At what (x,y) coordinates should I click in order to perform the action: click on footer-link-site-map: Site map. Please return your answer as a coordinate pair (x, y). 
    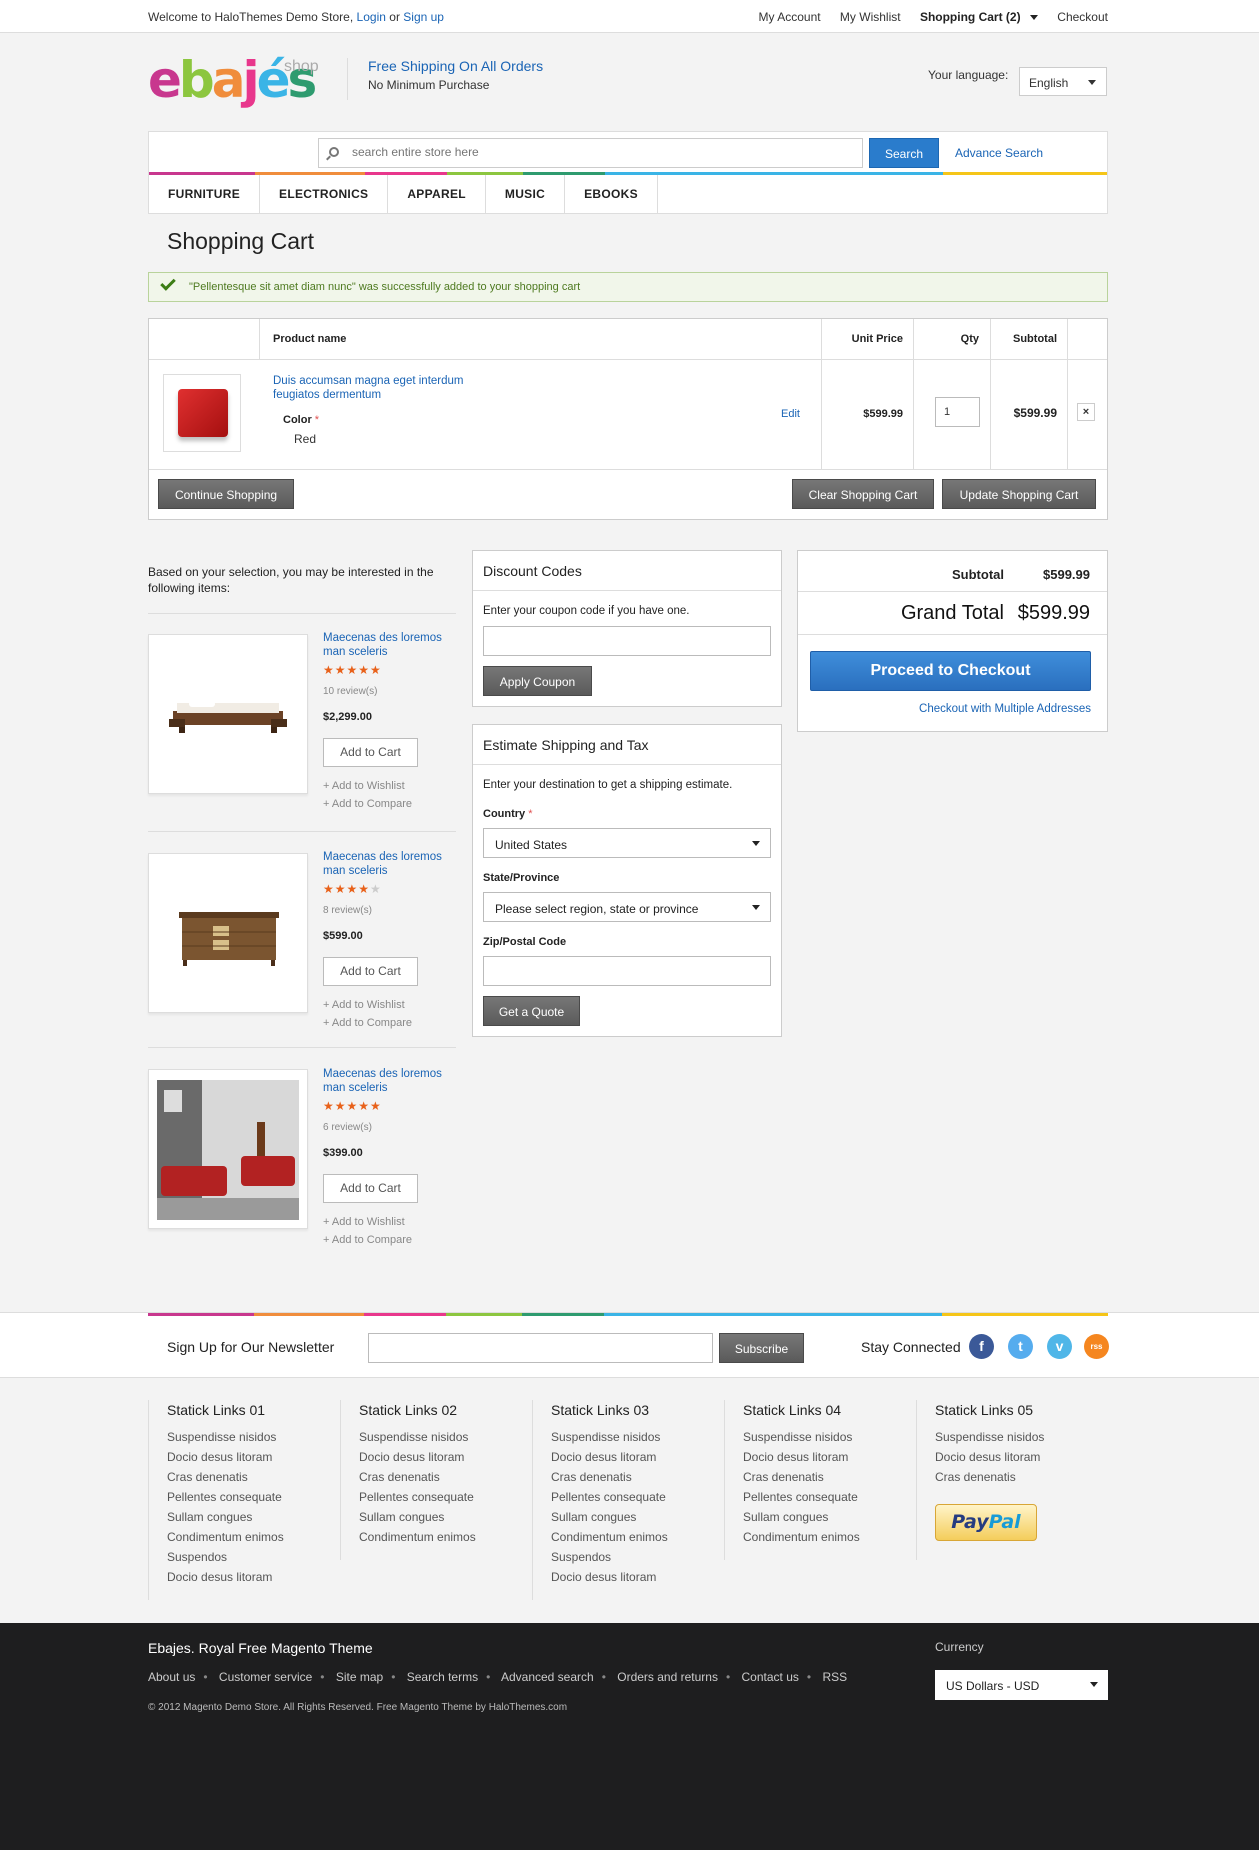
    Looking at the image, I should click on (359, 1677).